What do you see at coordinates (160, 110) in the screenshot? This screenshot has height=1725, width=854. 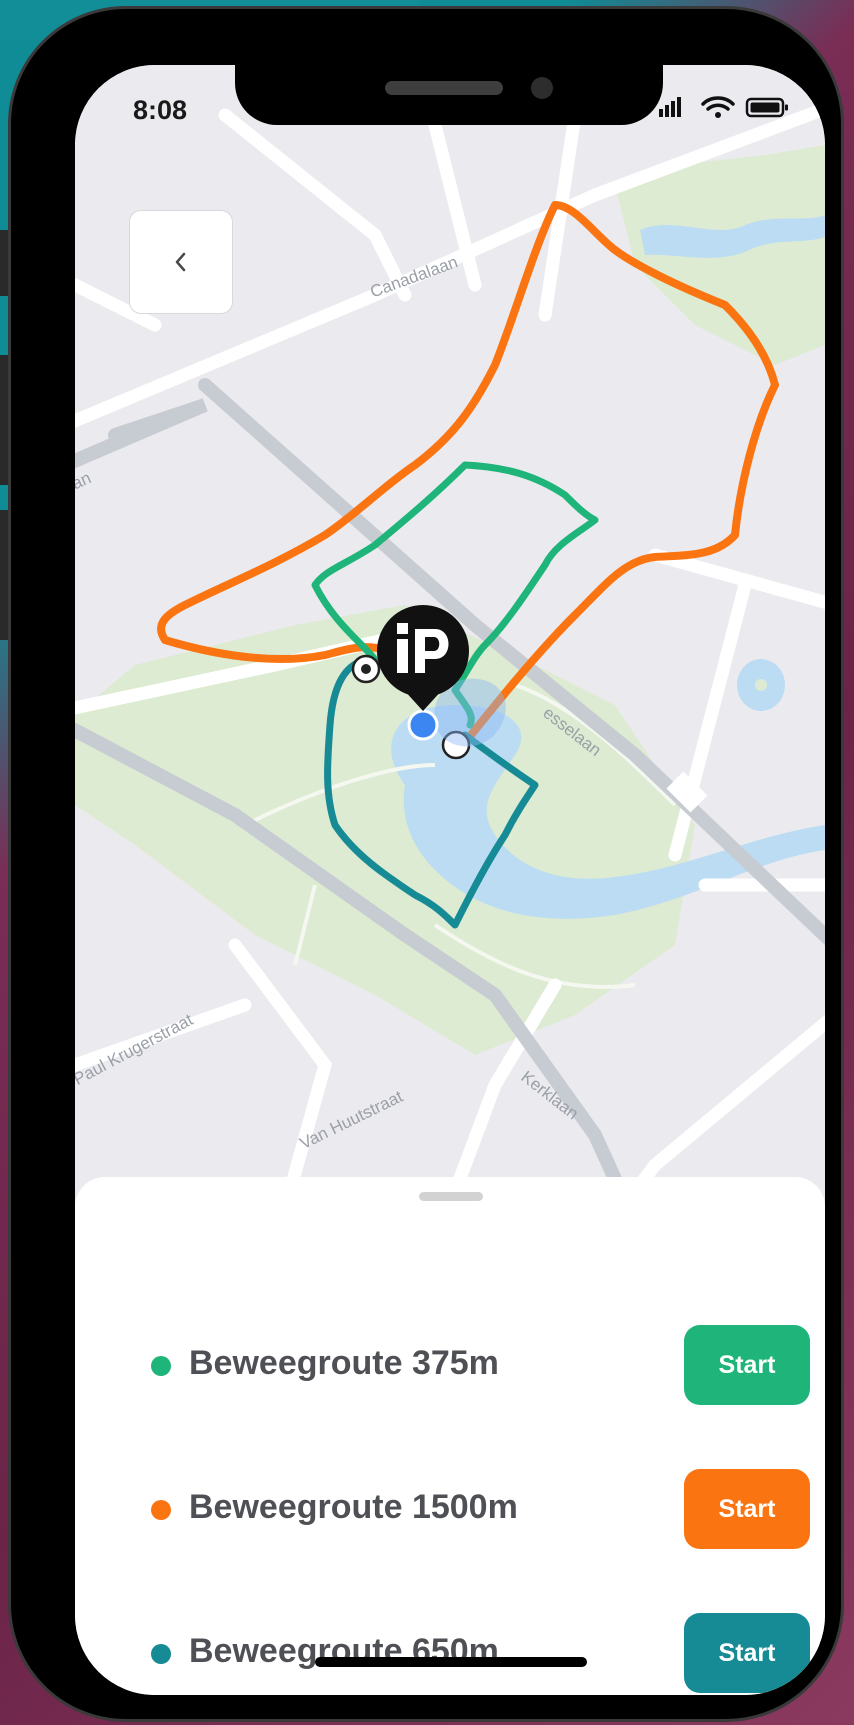 I see `status-bar-time: 8:08` at bounding box center [160, 110].